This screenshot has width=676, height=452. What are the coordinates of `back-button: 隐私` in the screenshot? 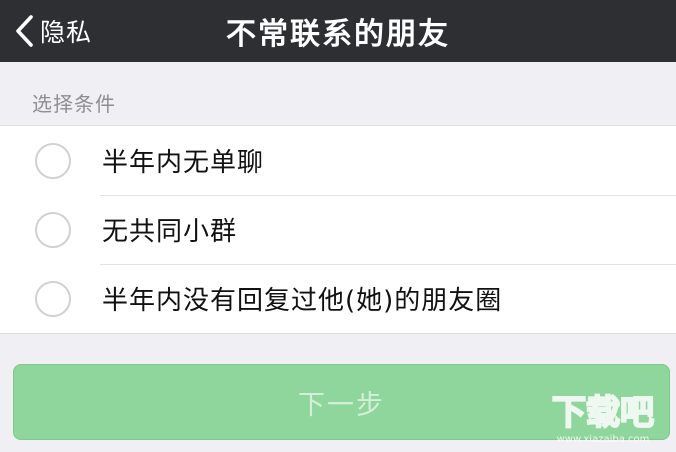 It's located at (53, 31).